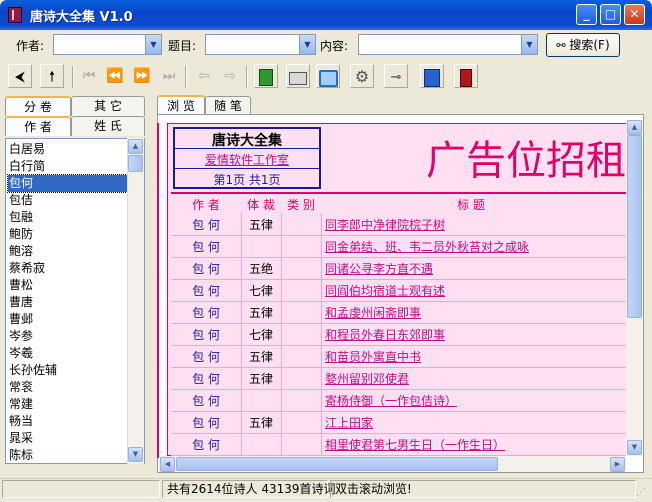 The image size is (652, 502). What do you see at coordinates (415, 444) in the screenshot?
I see `poem-title-link: 相里使君第七男生日（一作生日）` at bounding box center [415, 444].